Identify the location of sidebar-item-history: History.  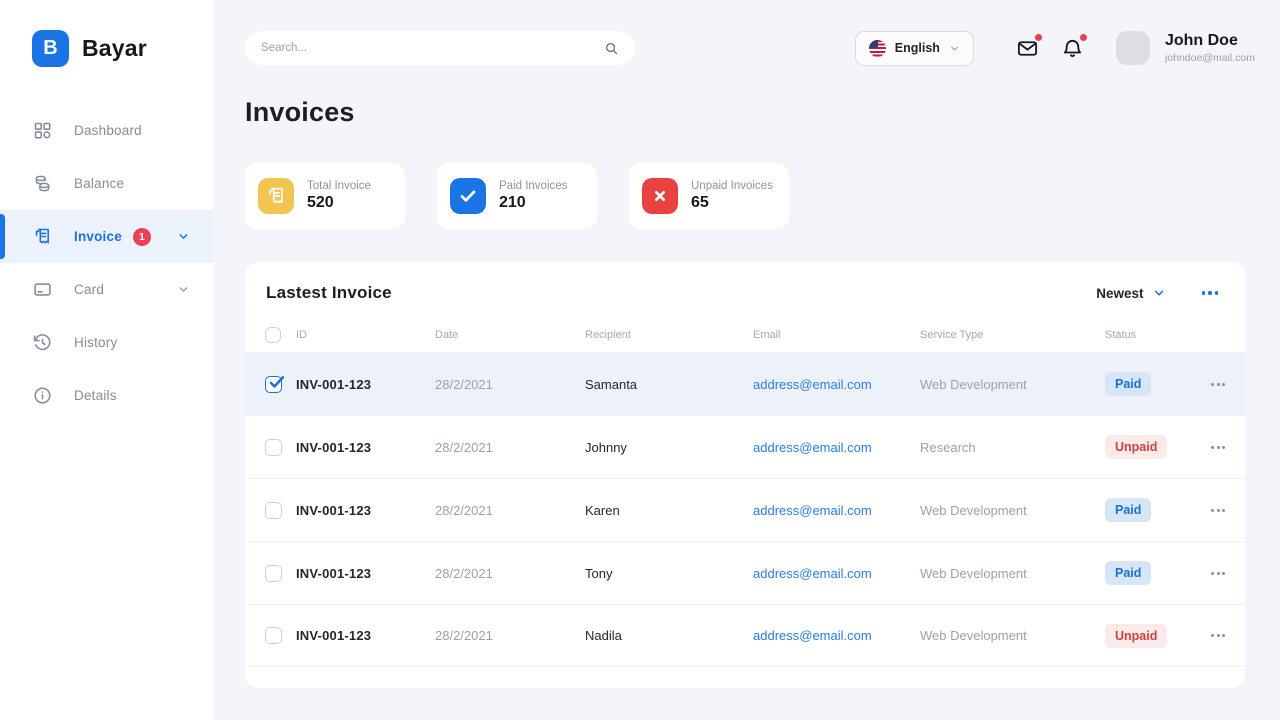
(106, 342).